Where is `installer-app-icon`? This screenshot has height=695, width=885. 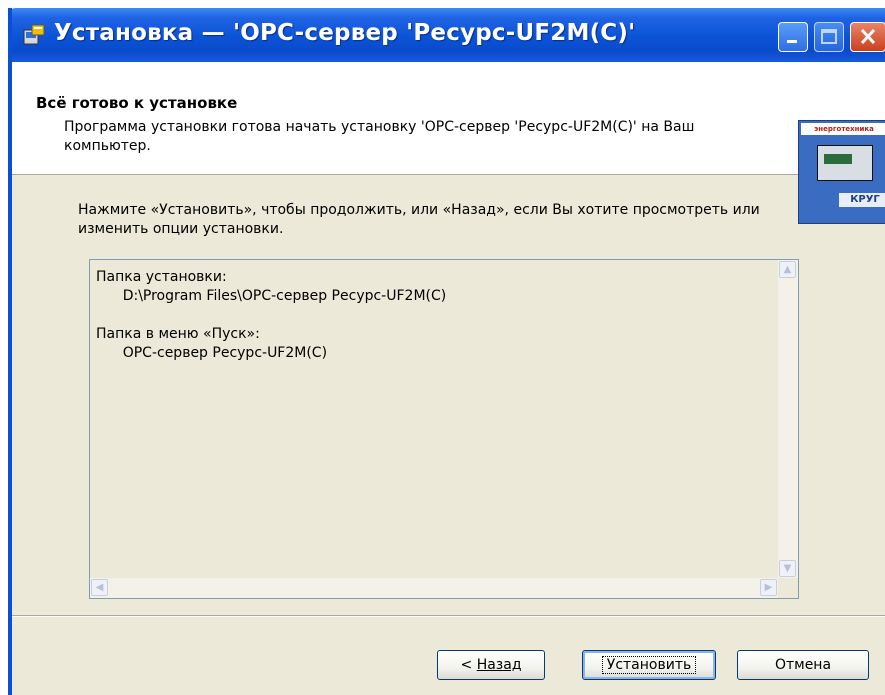
installer-app-icon is located at coordinates (34, 34).